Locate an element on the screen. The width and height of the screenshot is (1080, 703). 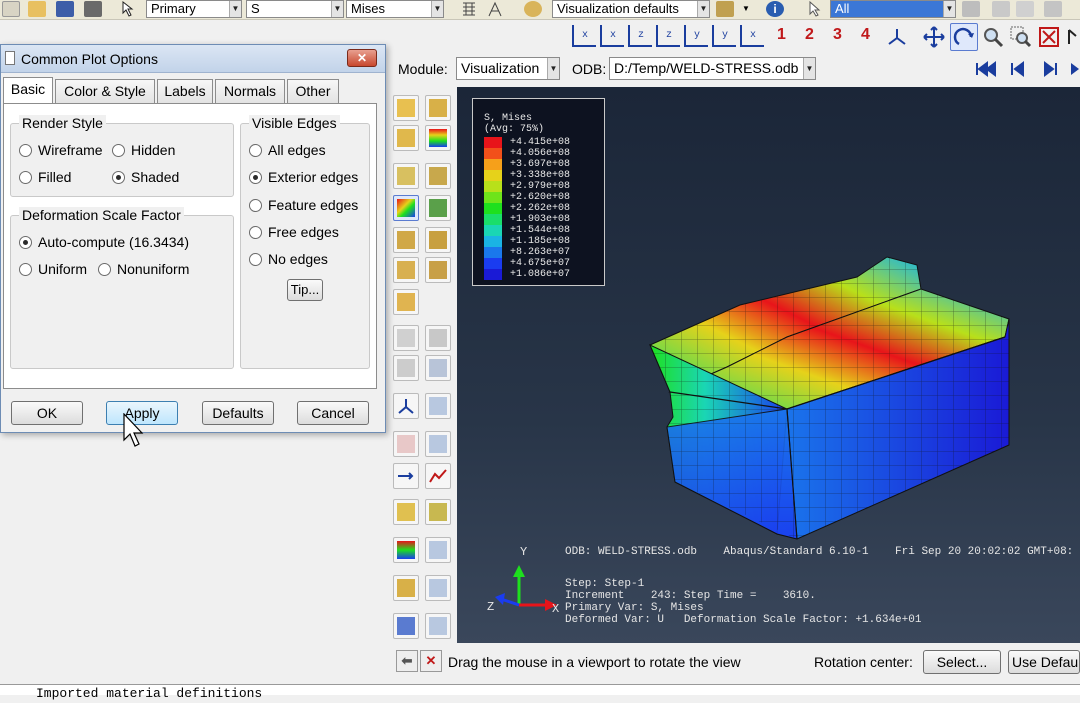
selection-arrow-icon is located at coordinates (815, 8).